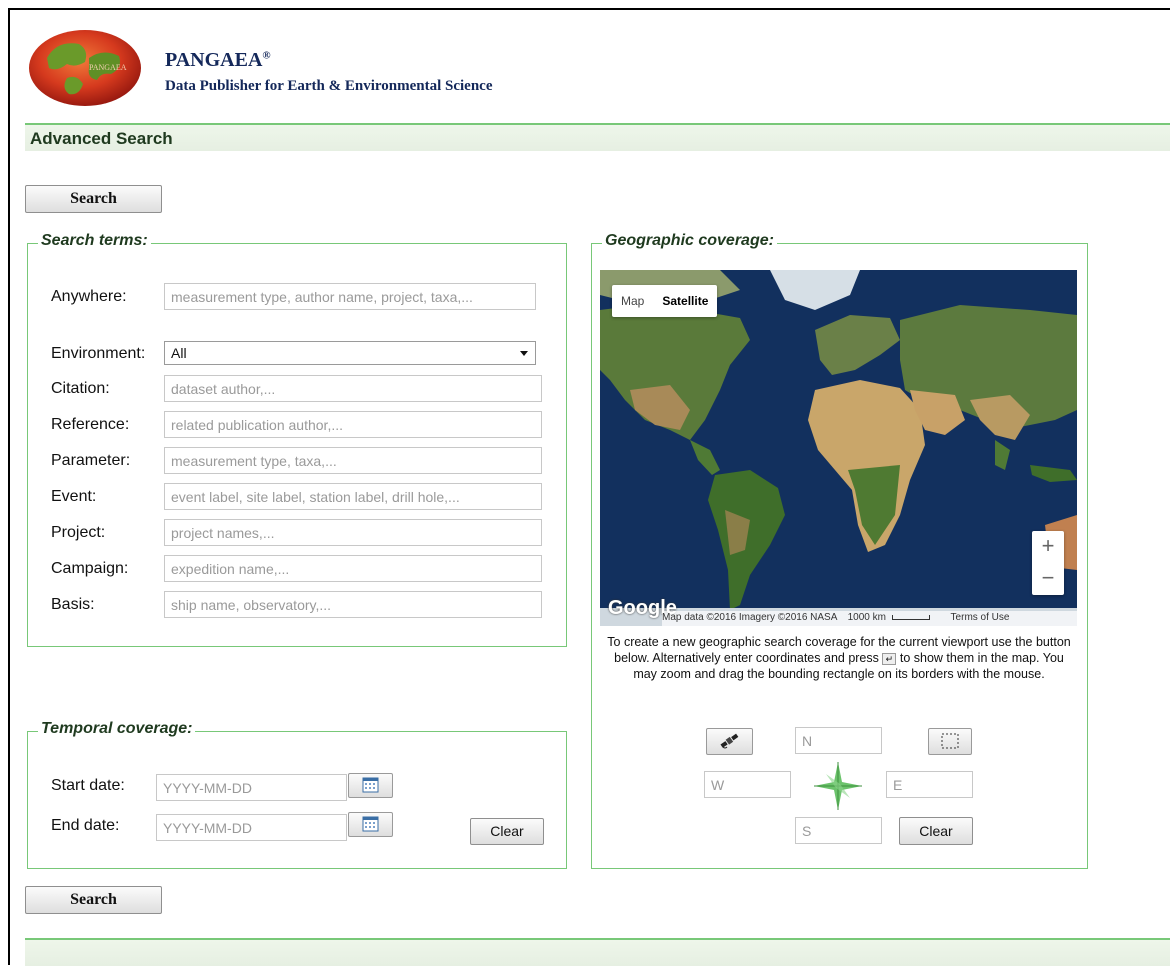 The width and height of the screenshot is (1170, 966). What do you see at coordinates (838, 786) in the screenshot?
I see `compass-rose-icon` at bounding box center [838, 786].